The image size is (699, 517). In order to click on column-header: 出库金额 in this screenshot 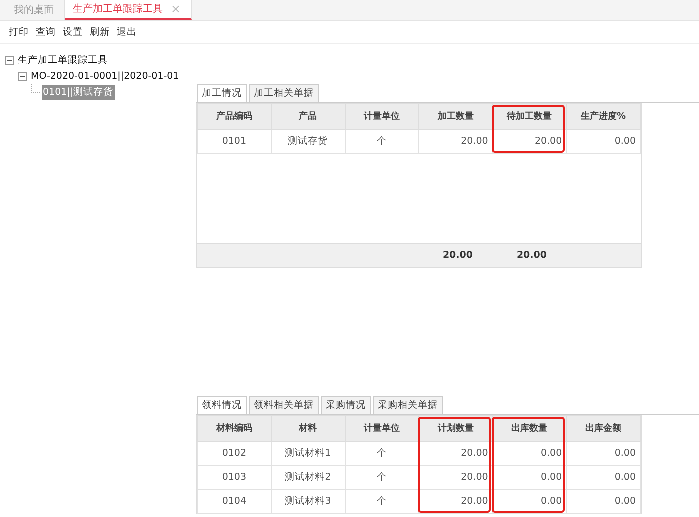, I will do `click(603, 429)`.